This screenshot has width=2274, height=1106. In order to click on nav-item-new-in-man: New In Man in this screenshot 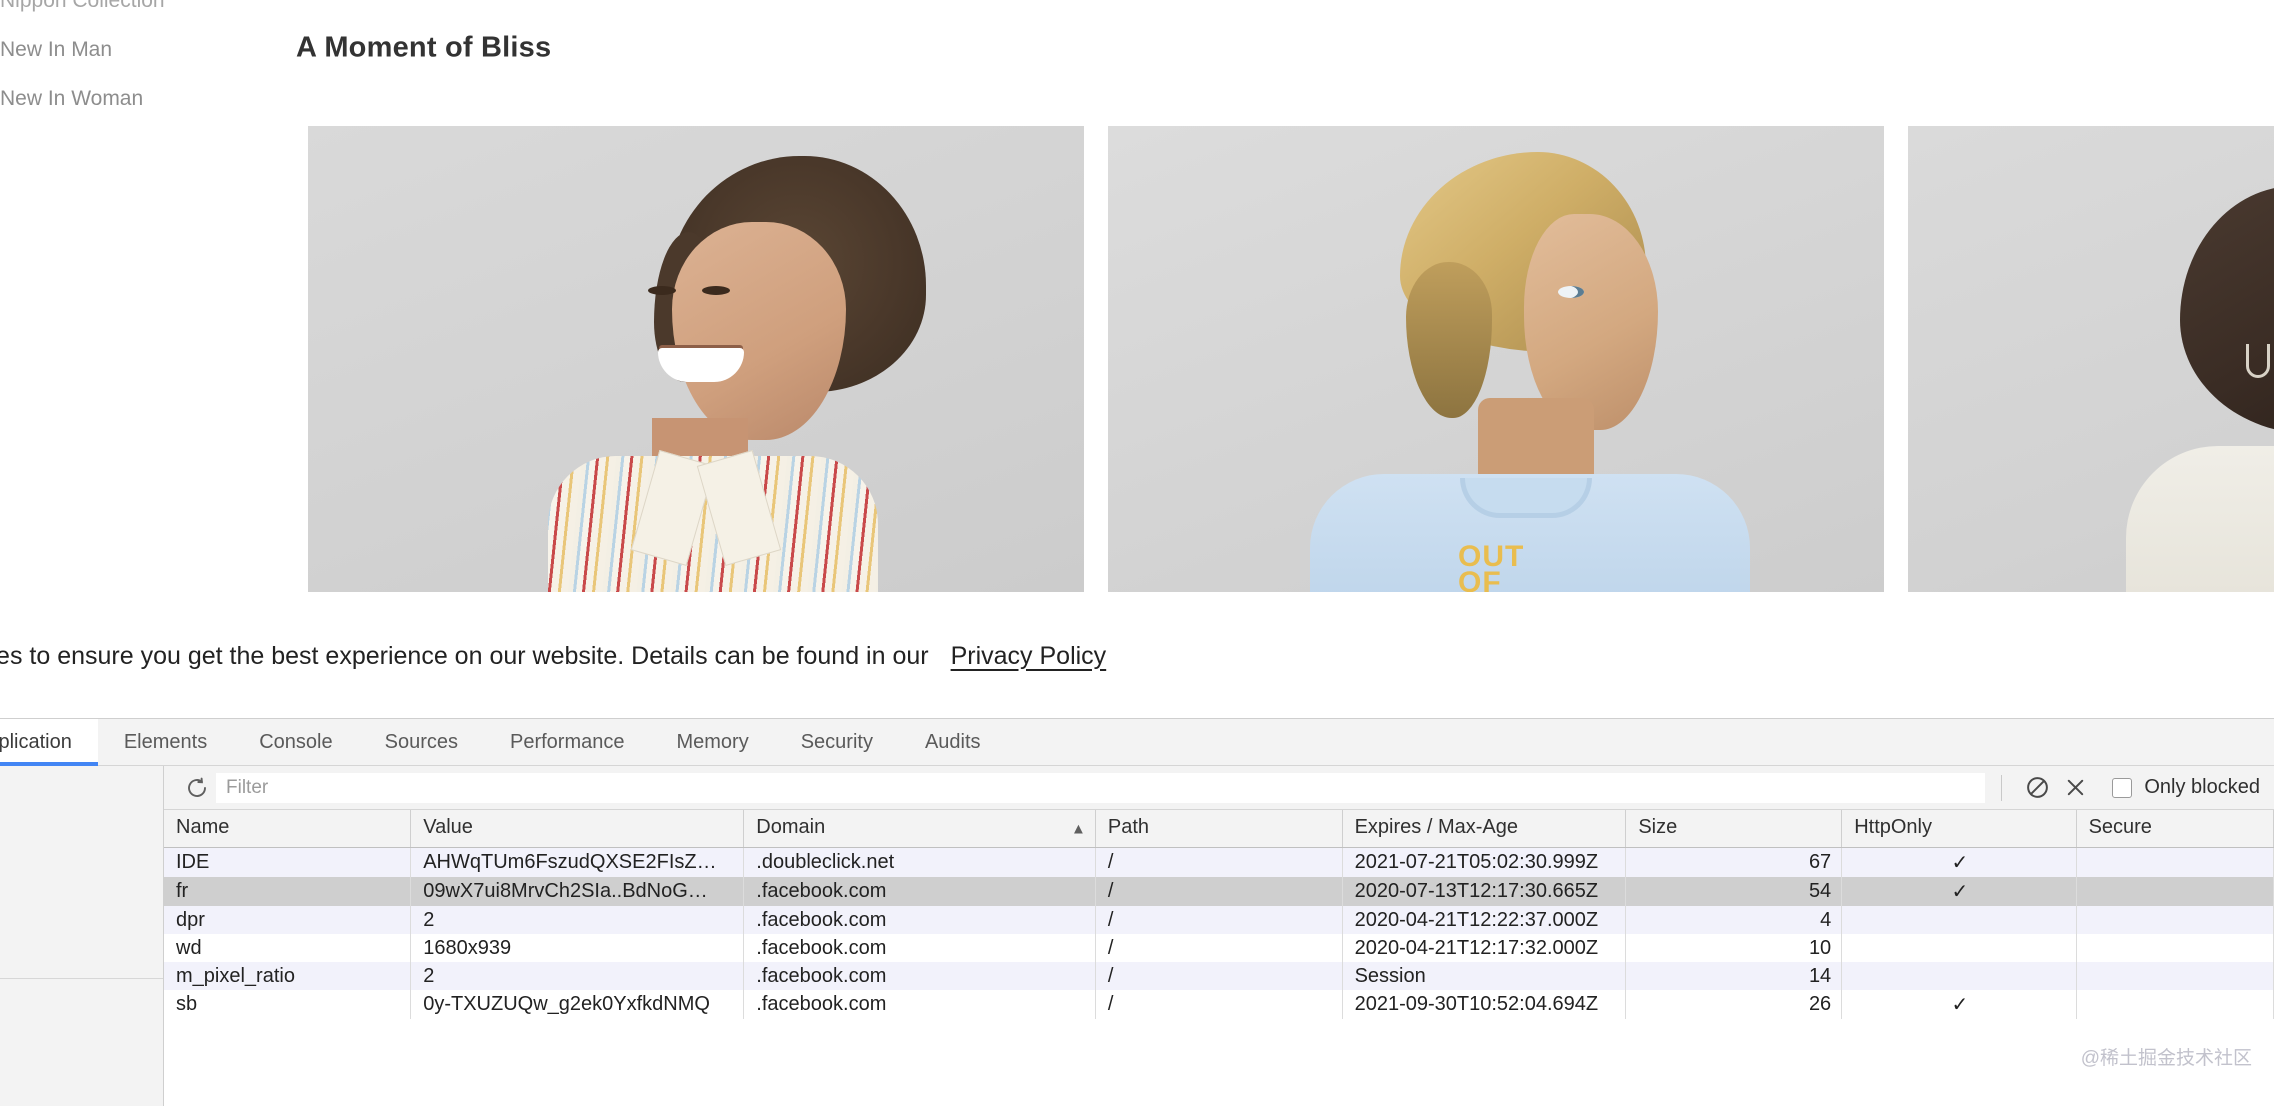, I will do `click(145, 49)`.